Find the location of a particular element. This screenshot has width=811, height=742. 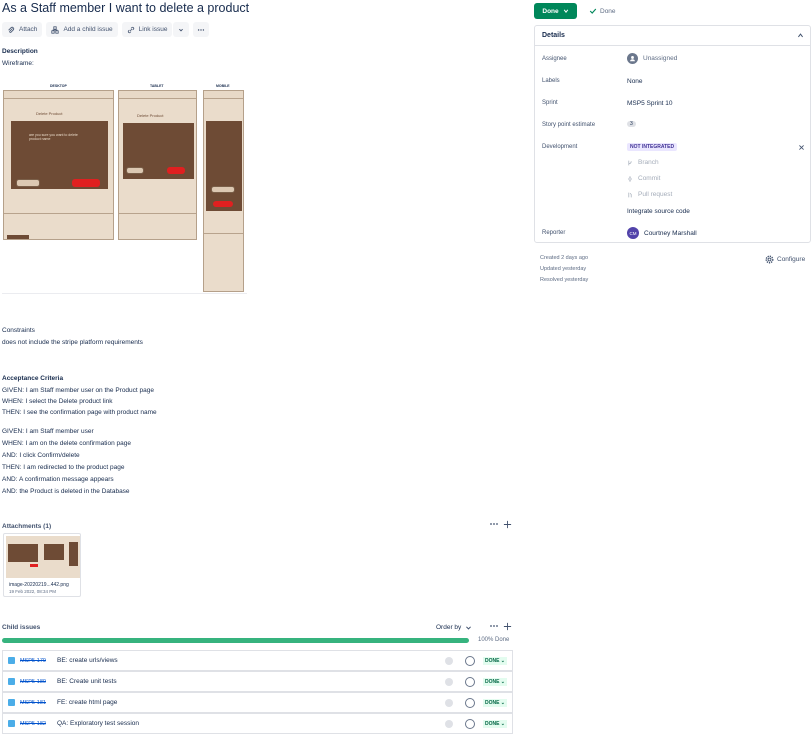

integrate-source-code-link: Integrate source code is located at coordinates (658, 211).